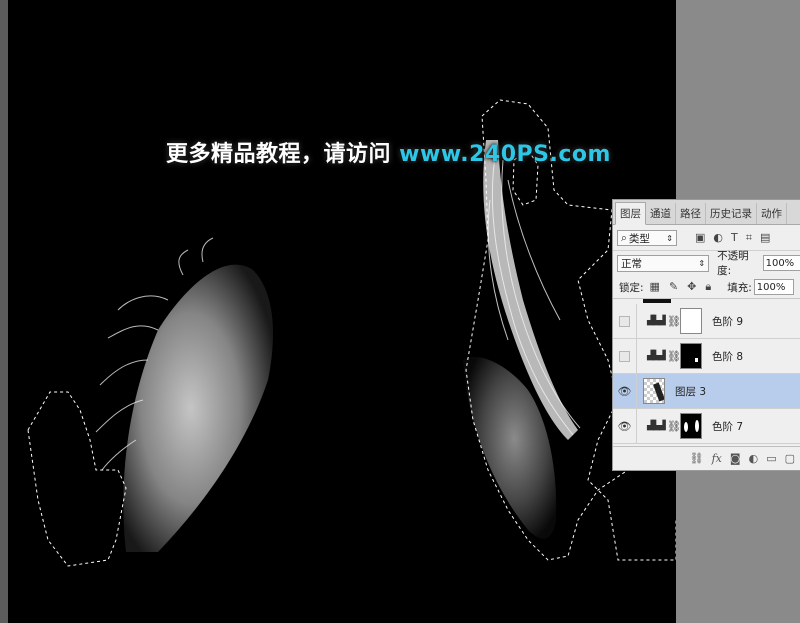 This screenshot has width=800, height=623. I want to click on watermark-label: 更多精品教程，请访问, so click(283, 154).